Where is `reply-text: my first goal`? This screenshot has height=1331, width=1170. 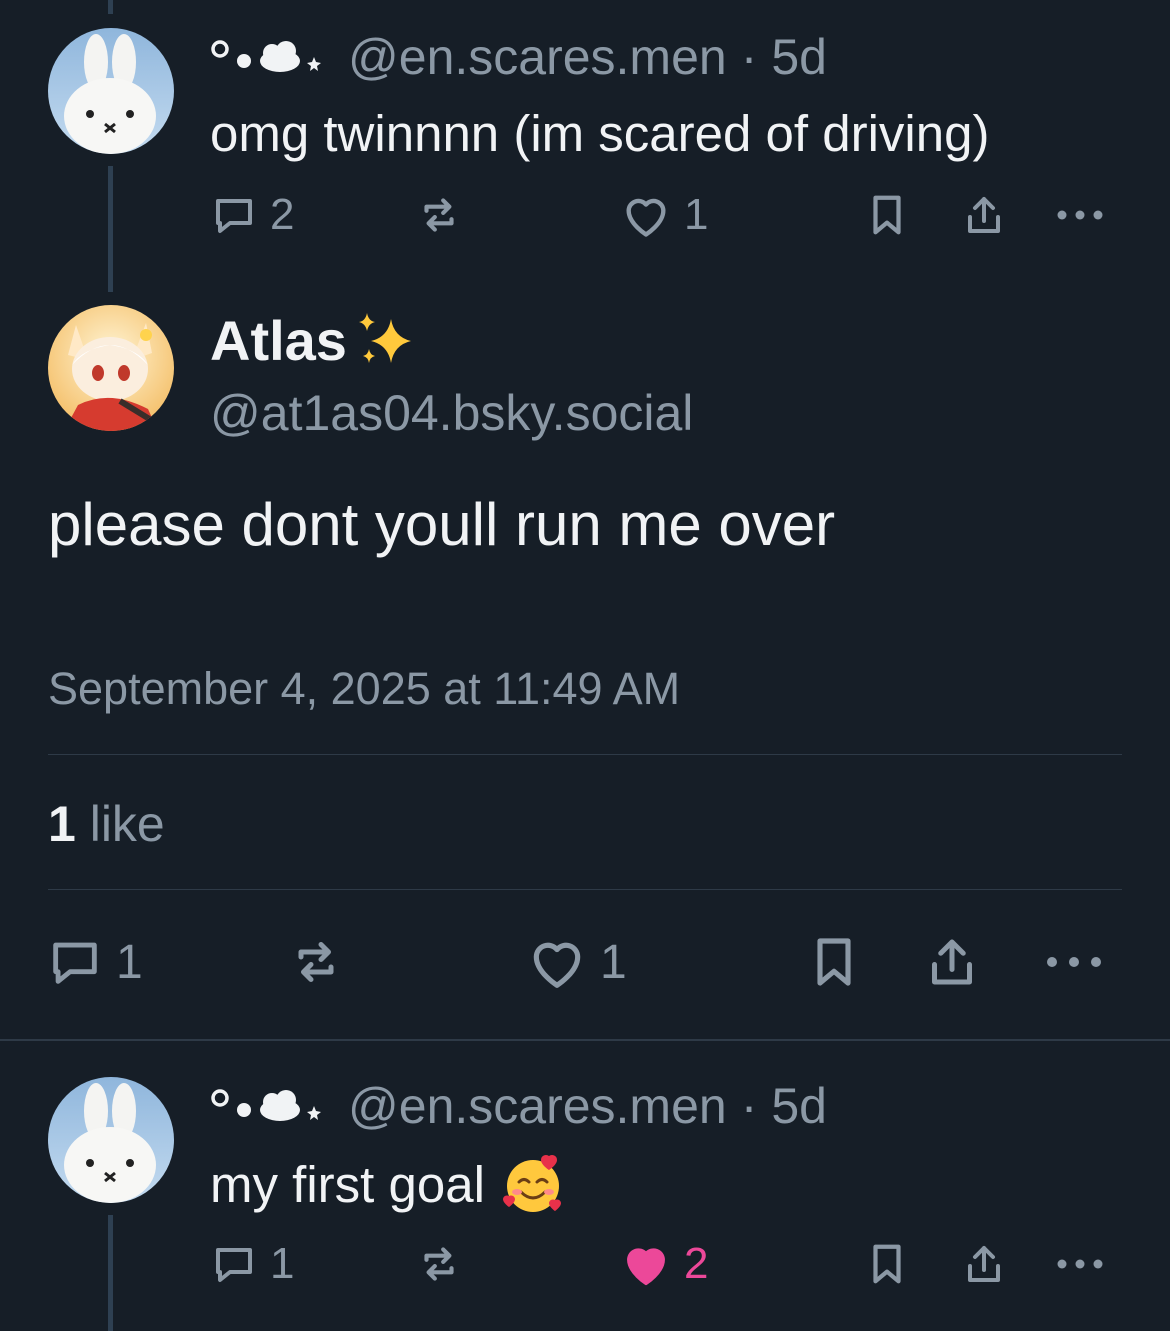
reply-text: my first goal is located at coordinates (347, 1184).